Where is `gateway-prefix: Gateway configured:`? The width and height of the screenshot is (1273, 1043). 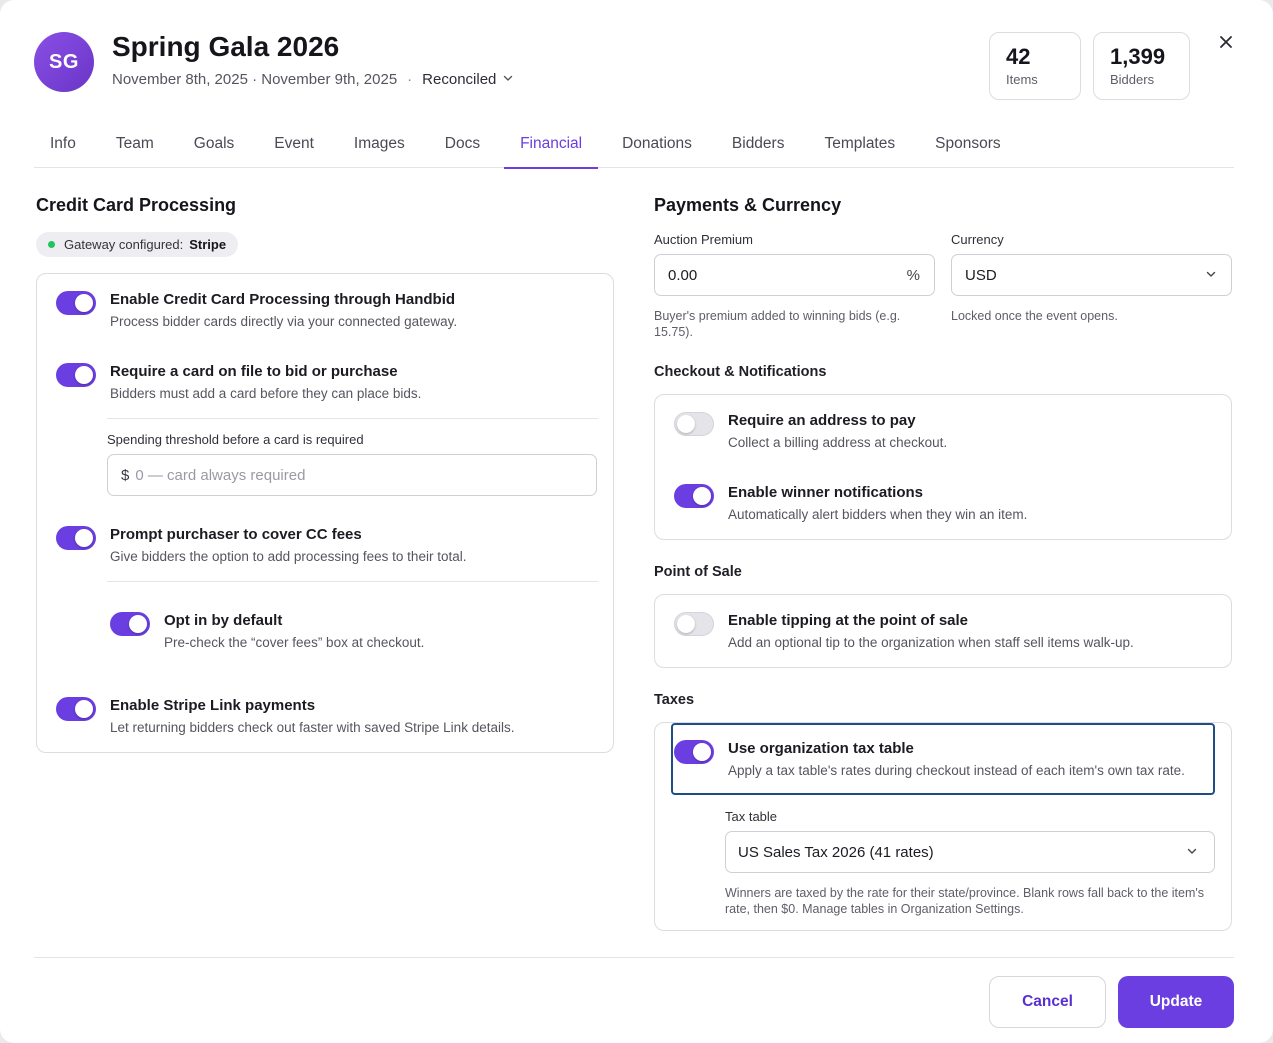
gateway-prefix: Gateway configured: is located at coordinates (124, 244).